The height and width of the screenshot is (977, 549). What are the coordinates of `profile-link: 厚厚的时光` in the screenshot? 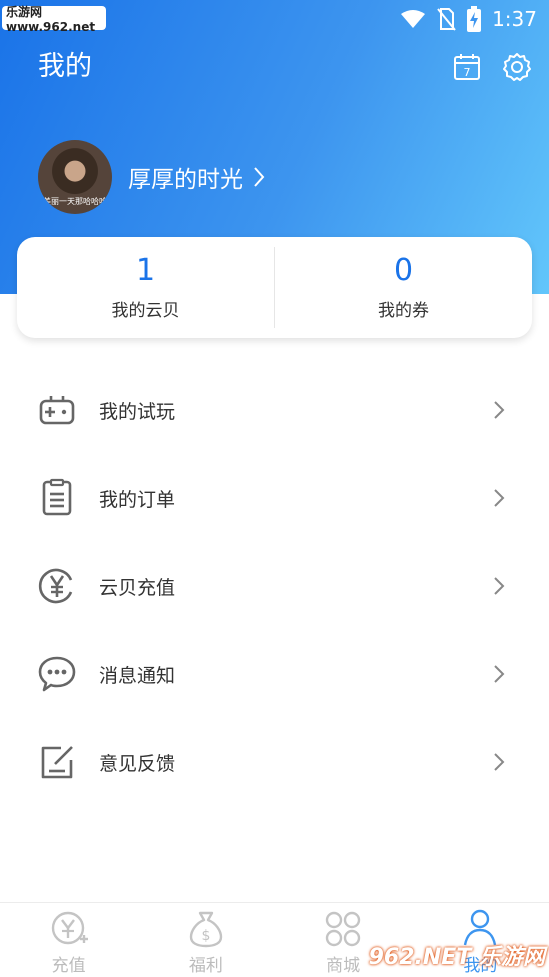 It's located at (196, 177).